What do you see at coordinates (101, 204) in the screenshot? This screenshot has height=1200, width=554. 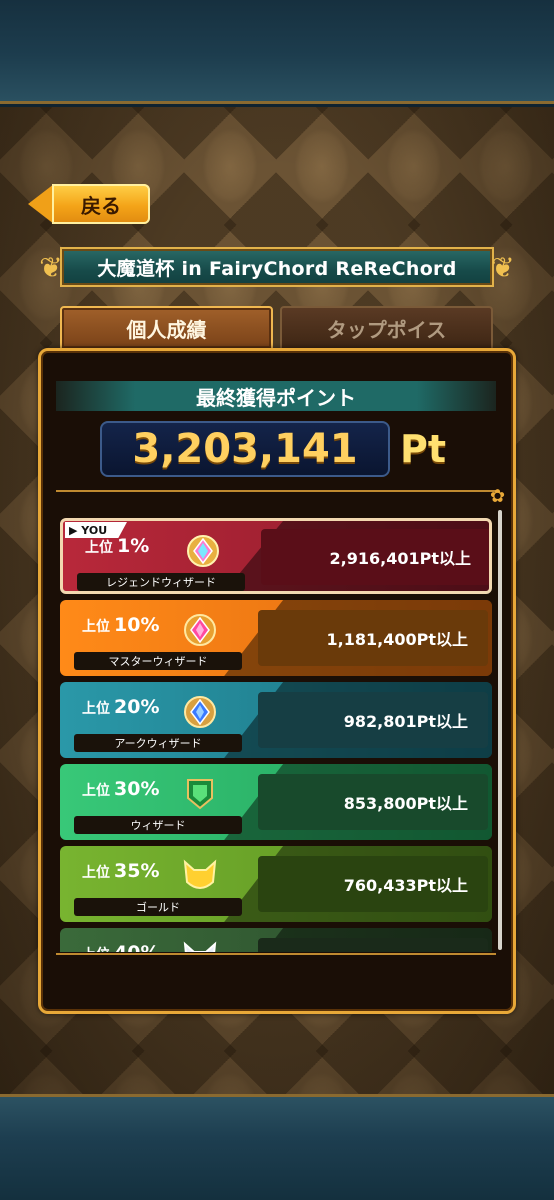 I see `back-button-label: 戻る` at bounding box center [101, 204].